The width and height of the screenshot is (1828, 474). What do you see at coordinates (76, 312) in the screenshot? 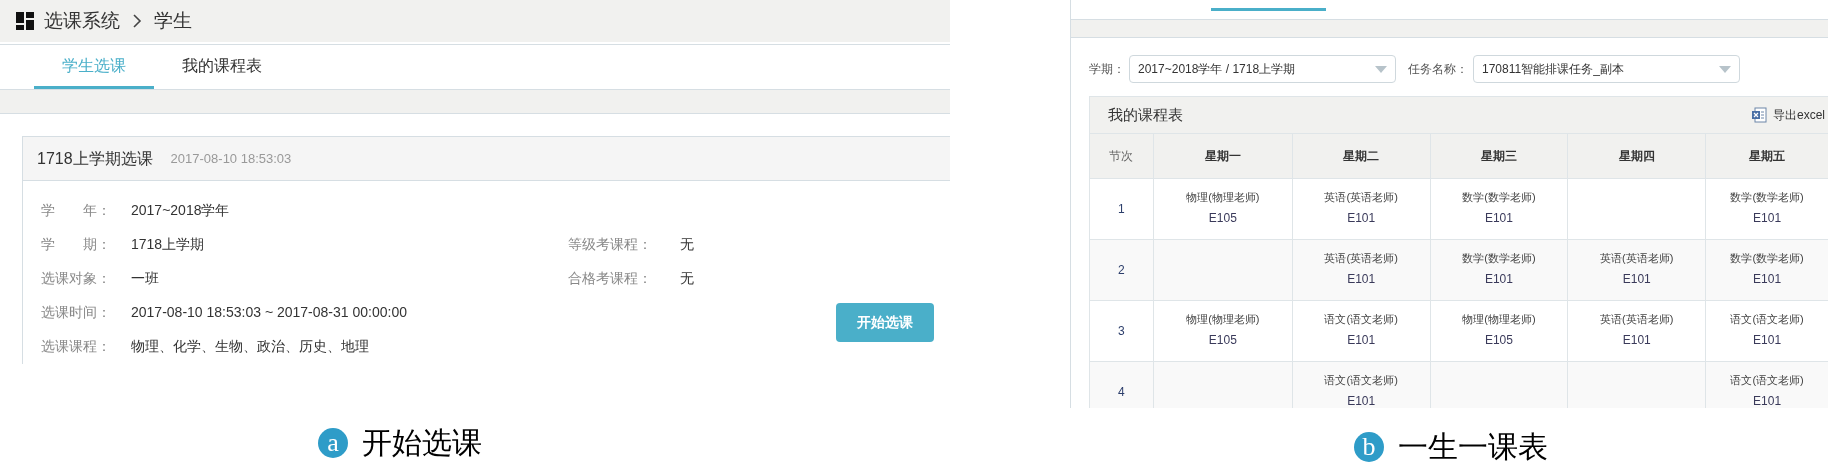
I see `field-label: 选课时间：` at bounding box center [76, 312].